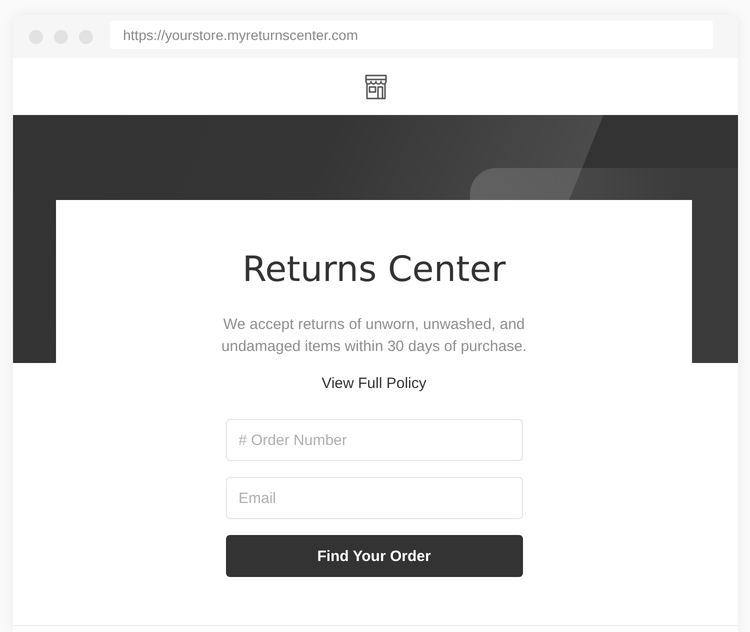  I want to click on order-number-field: # Order Number, so click(374, 440).